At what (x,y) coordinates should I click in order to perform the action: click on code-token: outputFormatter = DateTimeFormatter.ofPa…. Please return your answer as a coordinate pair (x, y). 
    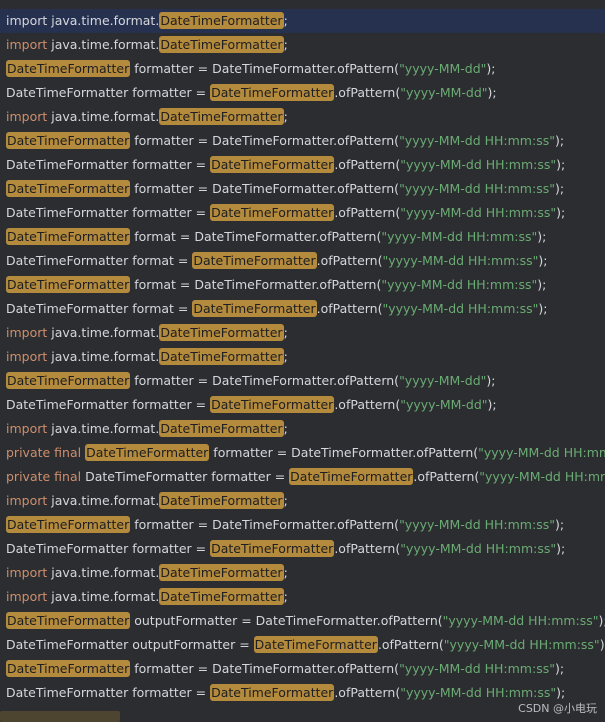
    Looking at the image, I should click on (286, 620).